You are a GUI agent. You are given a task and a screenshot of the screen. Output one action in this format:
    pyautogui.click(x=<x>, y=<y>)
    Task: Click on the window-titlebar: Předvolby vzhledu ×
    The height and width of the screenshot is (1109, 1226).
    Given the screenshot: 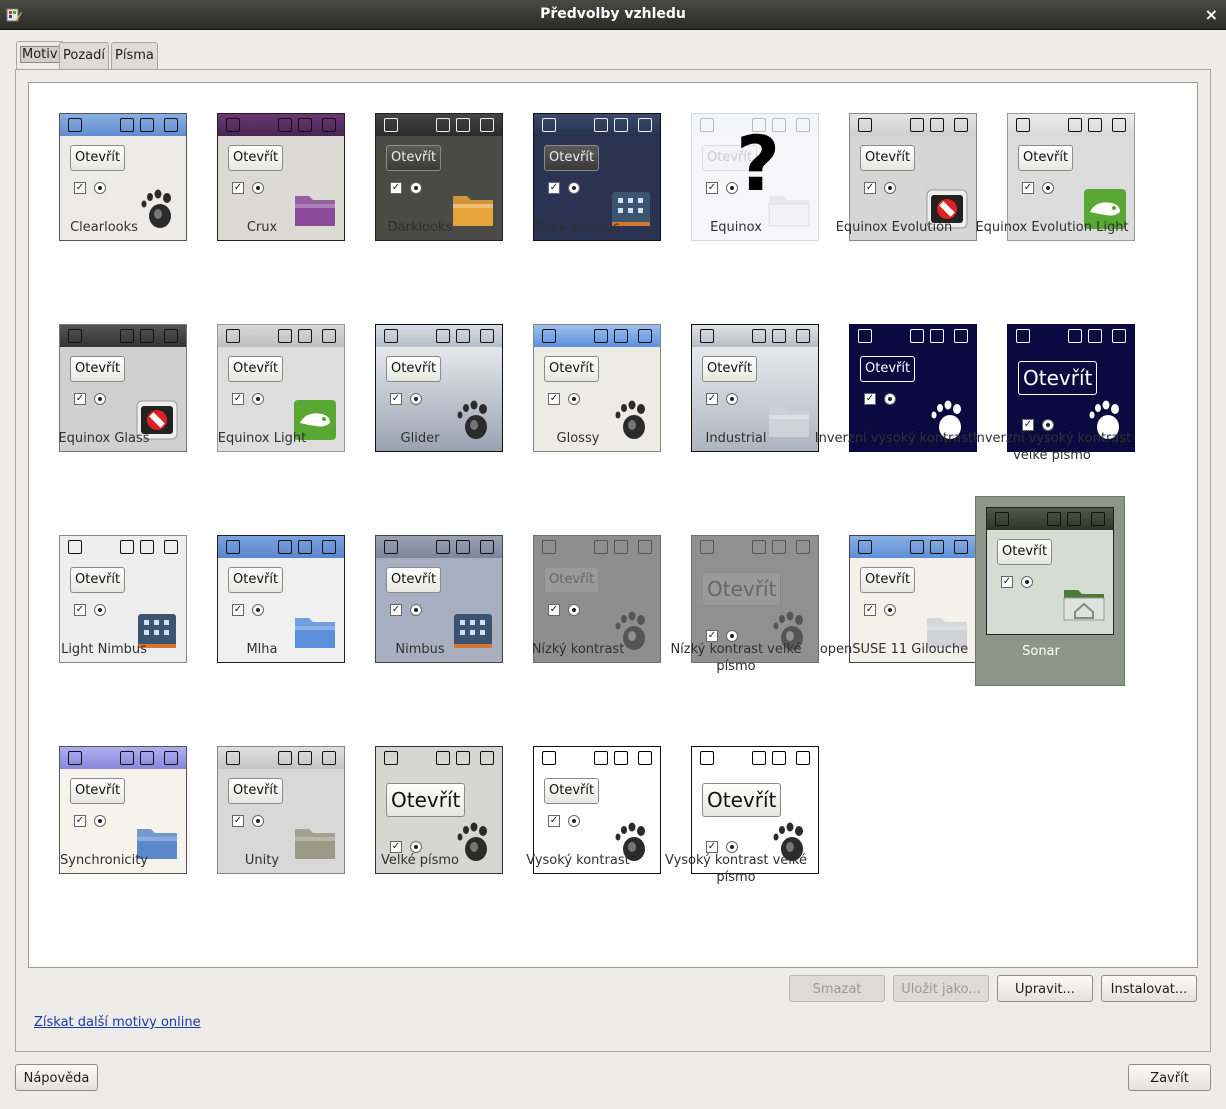 What is the action you would take?
    pyautogui.click(x=613, y=15)
    